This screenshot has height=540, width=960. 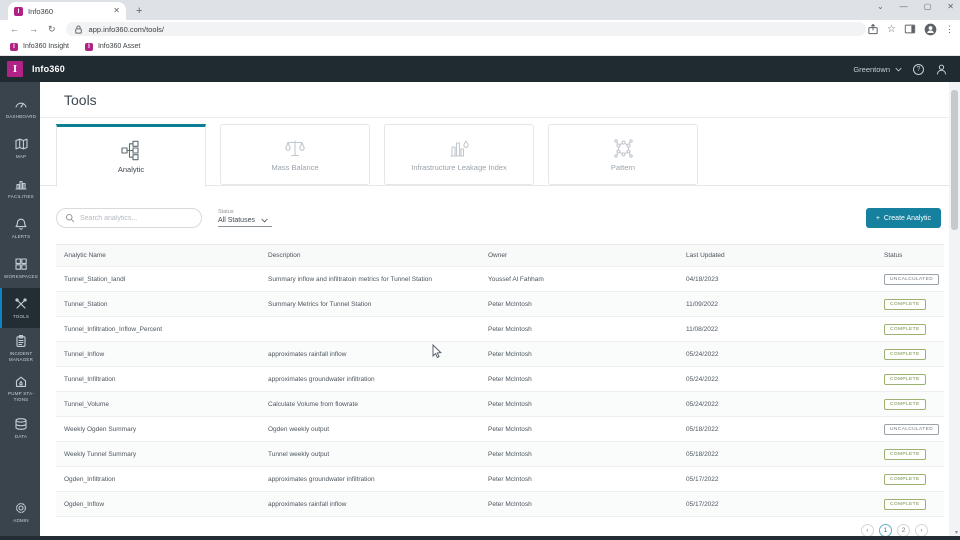 I want to click on scrollbar-track: ▾, so click(x=954, y=311).